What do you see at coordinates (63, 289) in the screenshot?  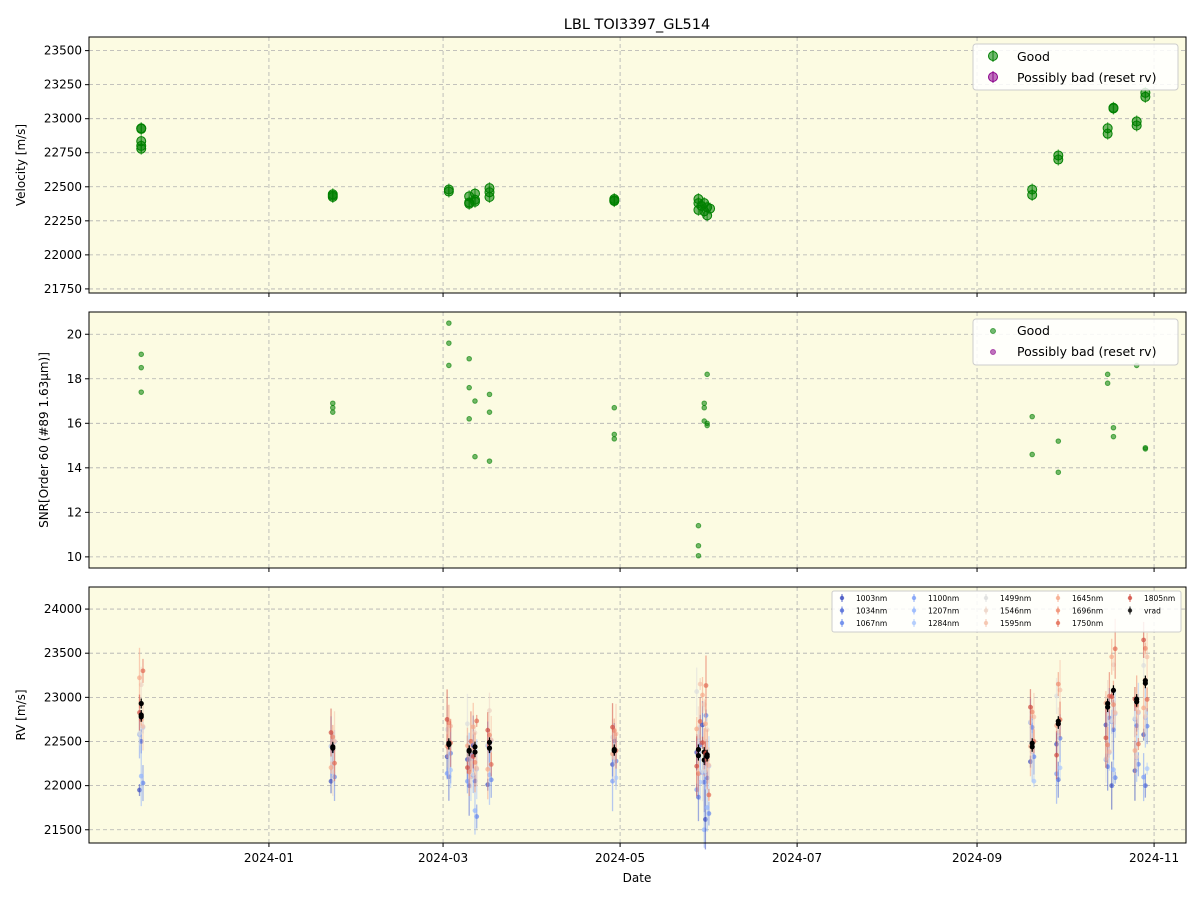 I see `y-tick-label: 21750` at bounding box center [63, 289].